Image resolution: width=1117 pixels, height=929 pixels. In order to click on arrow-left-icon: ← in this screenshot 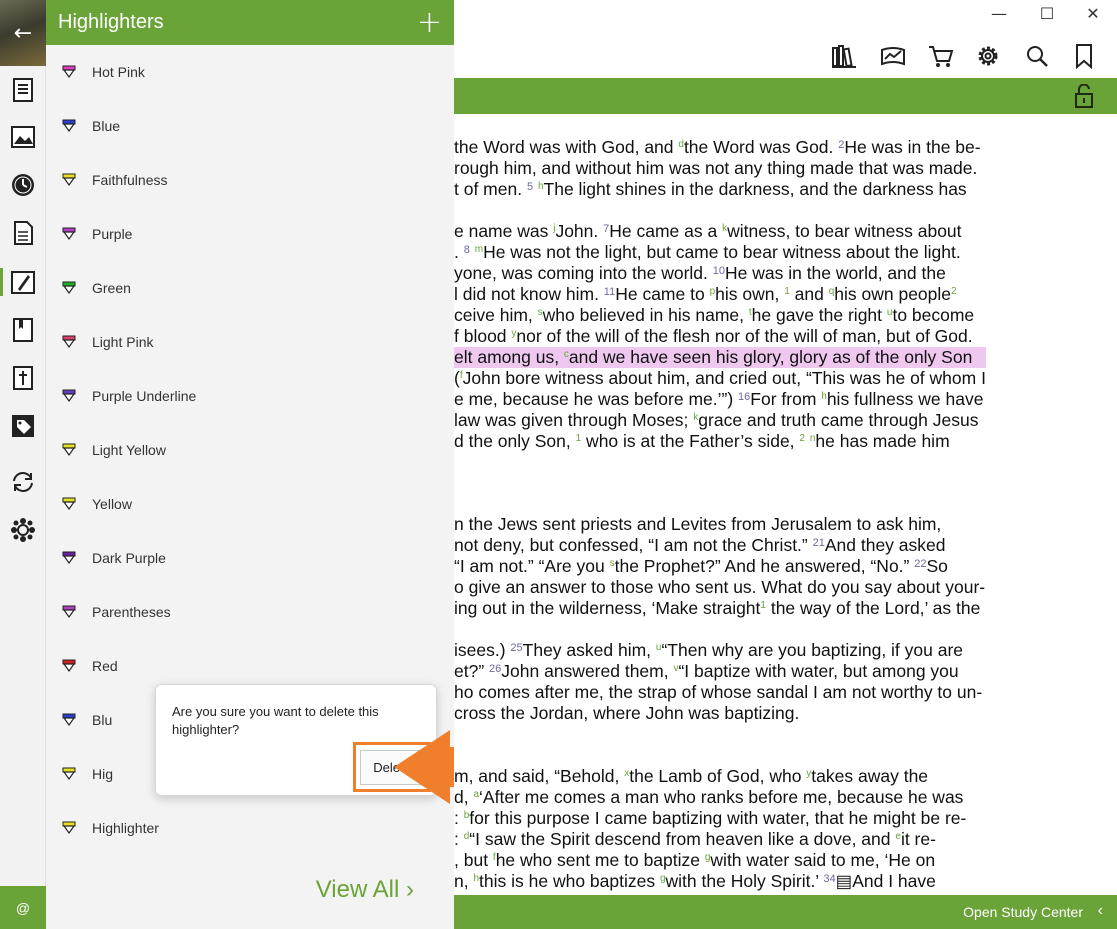, I will do `click(23, 33)`.